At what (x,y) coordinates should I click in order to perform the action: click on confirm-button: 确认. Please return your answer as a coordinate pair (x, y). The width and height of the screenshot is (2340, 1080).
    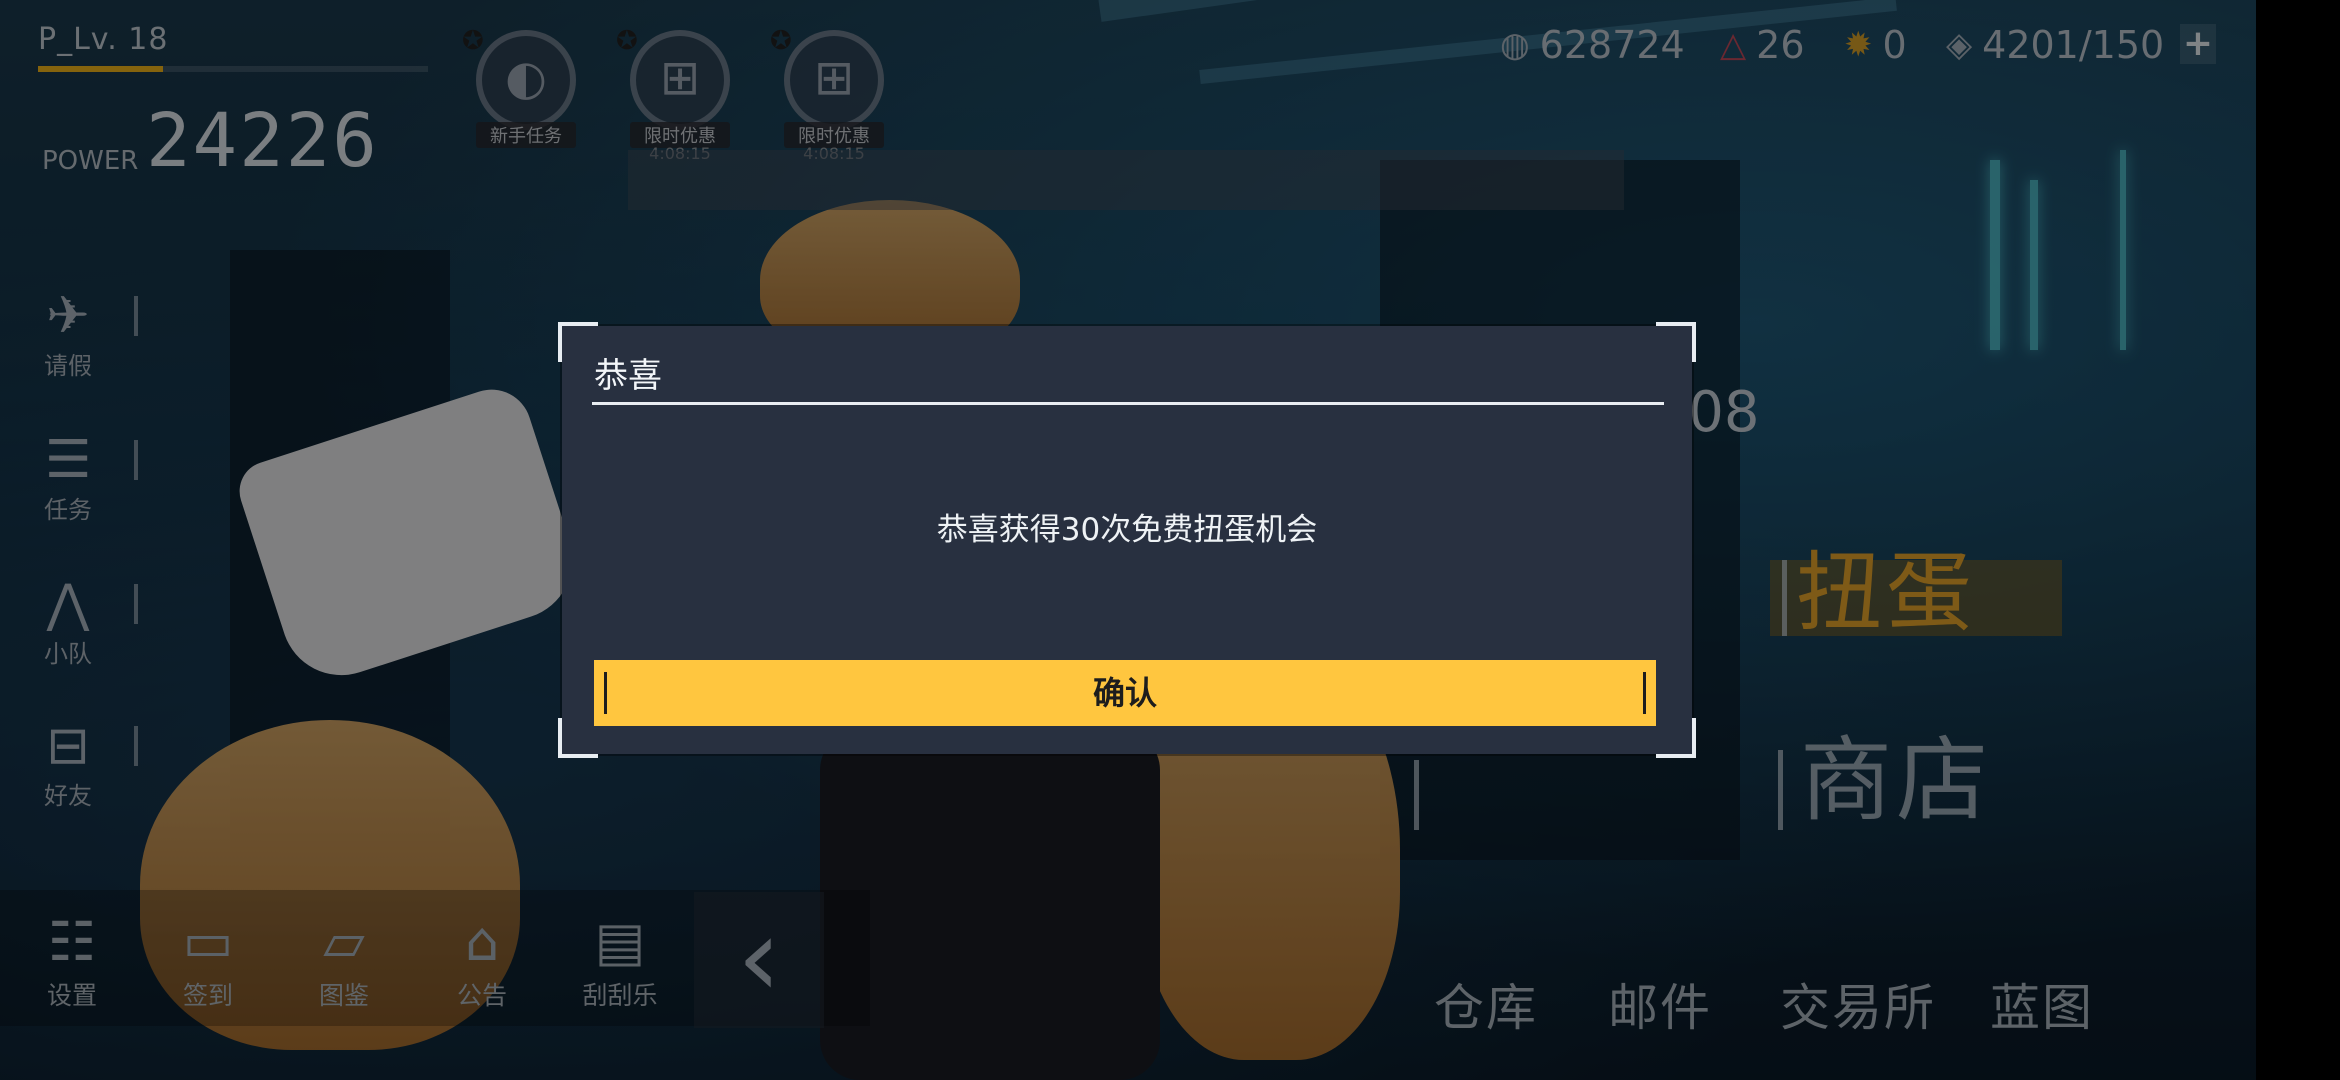
    Looking at the image, I should click on (1125, 693).